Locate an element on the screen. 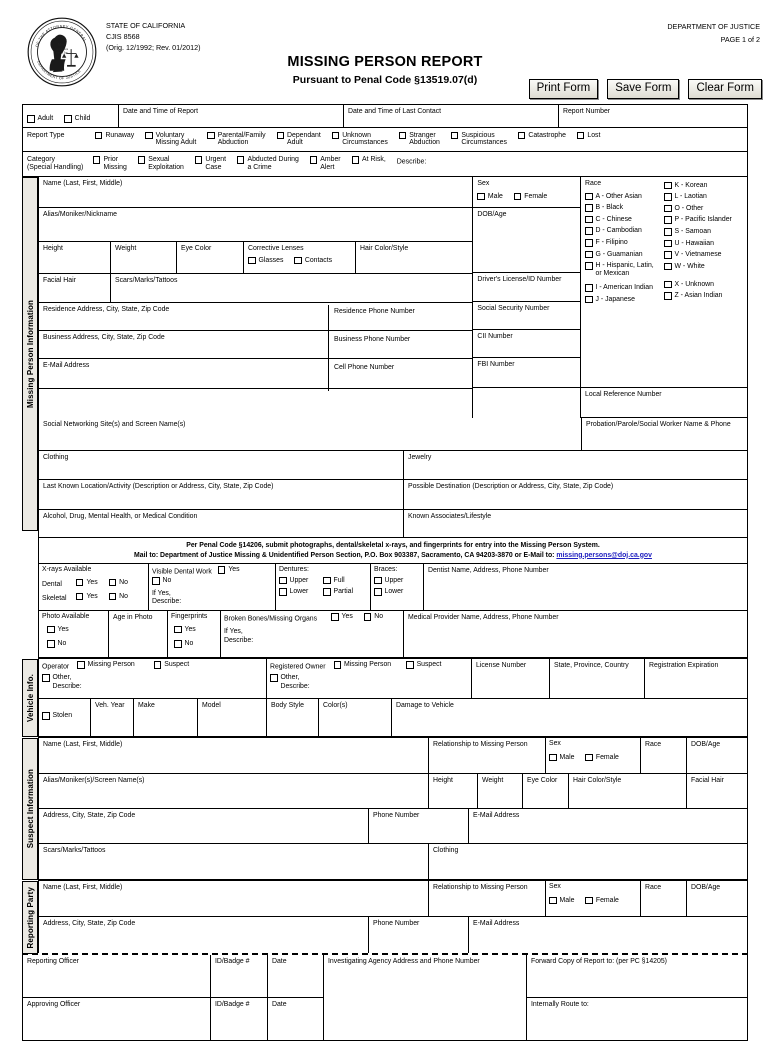  checkbox-contacts: Contacts is located at coordinates (313, 261).